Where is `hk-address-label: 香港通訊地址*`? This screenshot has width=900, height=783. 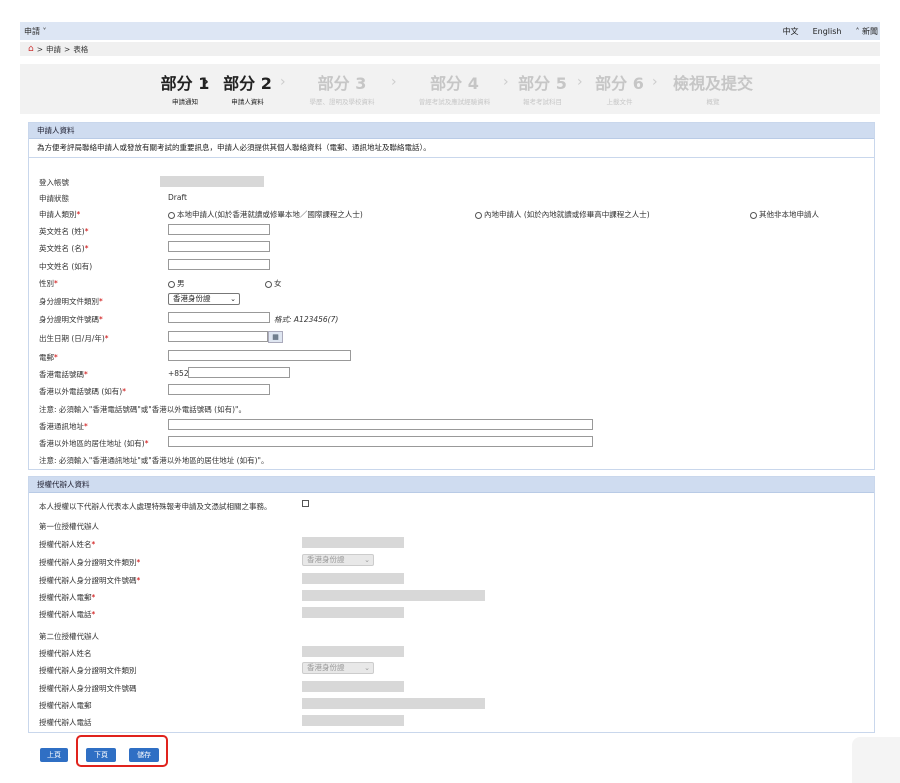 hk-address-label: 香港通訊地址* is located at coordinates (63, 426).